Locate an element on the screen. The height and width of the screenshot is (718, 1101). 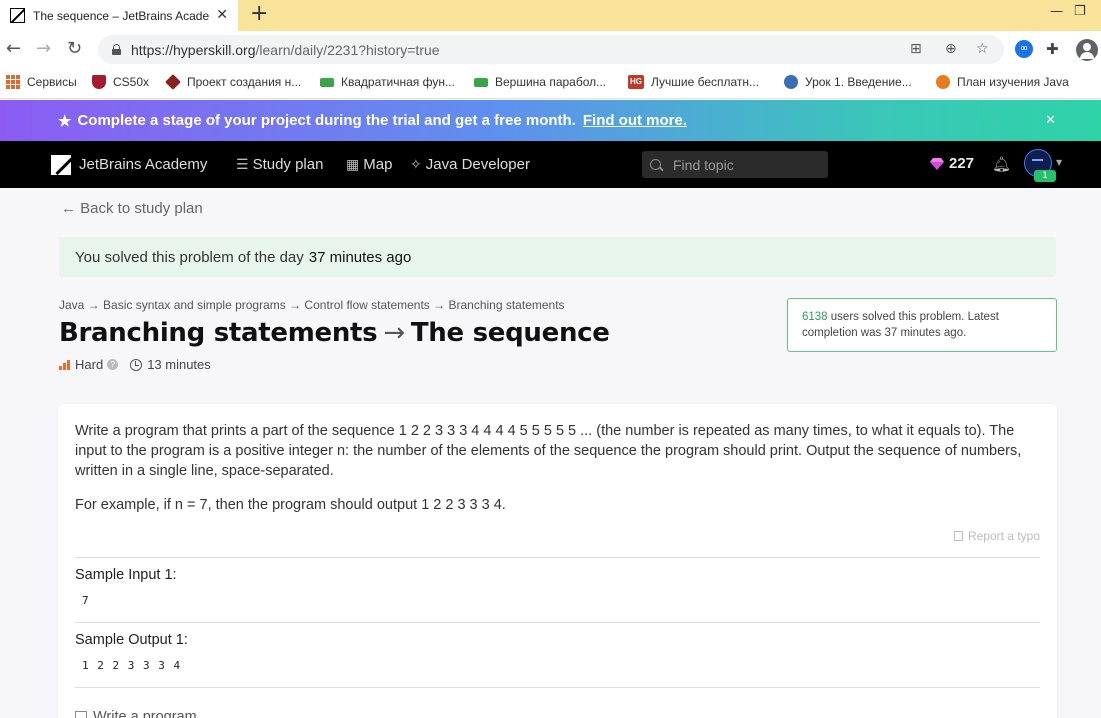
nav-study-plan: ☰ Study plan is located at coordinates (279, 164).